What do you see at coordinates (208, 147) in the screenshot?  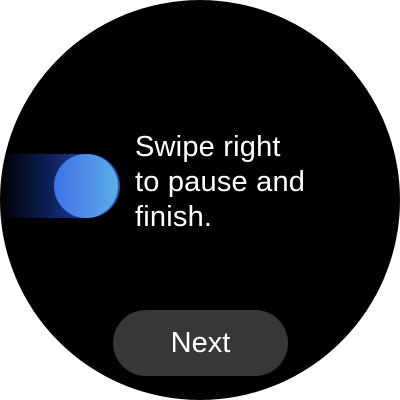 I see `instruction-line: Swipe right` at bounding box center [208, 147].